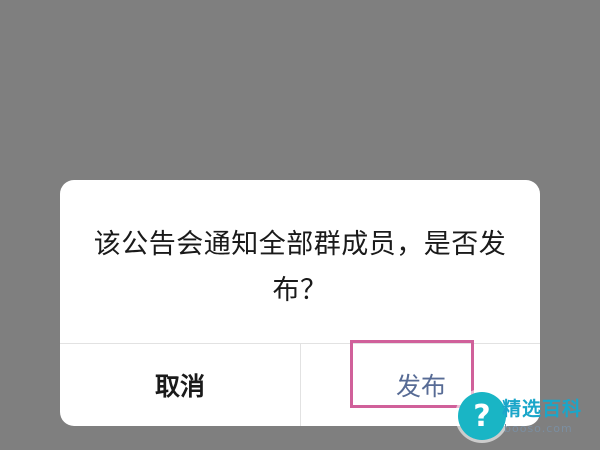  Describe the element at coordinates (482, 416) in the screenshot. I see `question-mark-icon: ?` at that location.